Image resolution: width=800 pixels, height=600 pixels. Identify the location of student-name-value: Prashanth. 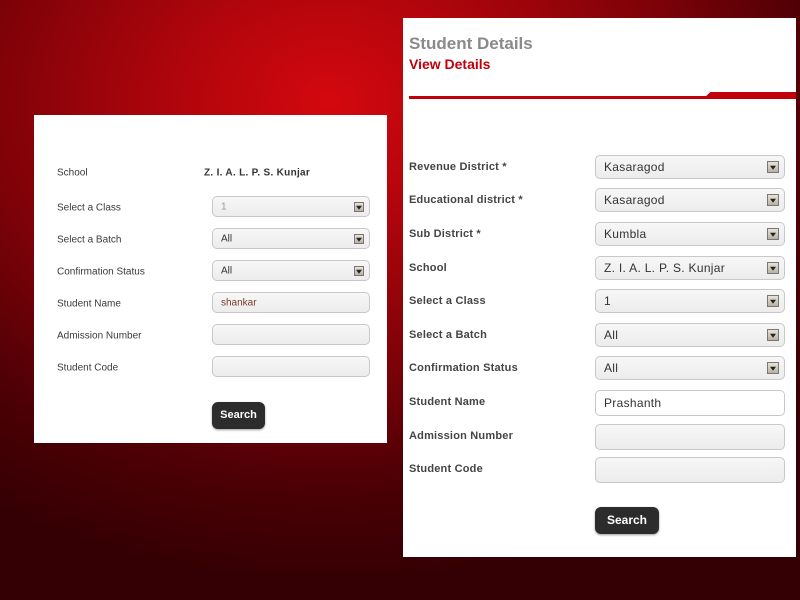
(633, 403).